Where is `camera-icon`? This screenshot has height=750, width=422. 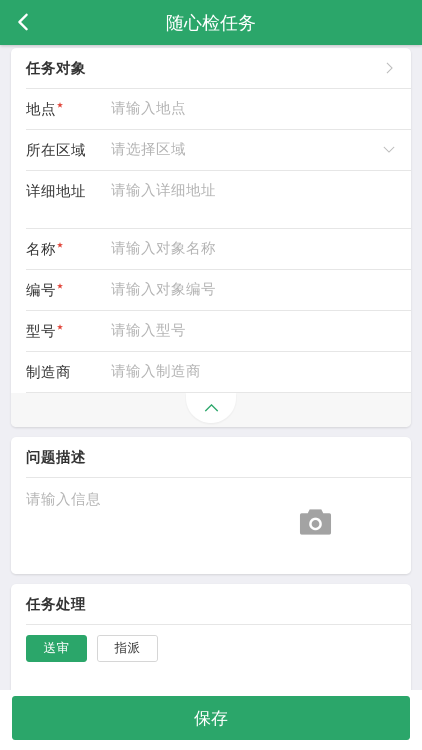 camera-icon is located at coordinates (315, 522).